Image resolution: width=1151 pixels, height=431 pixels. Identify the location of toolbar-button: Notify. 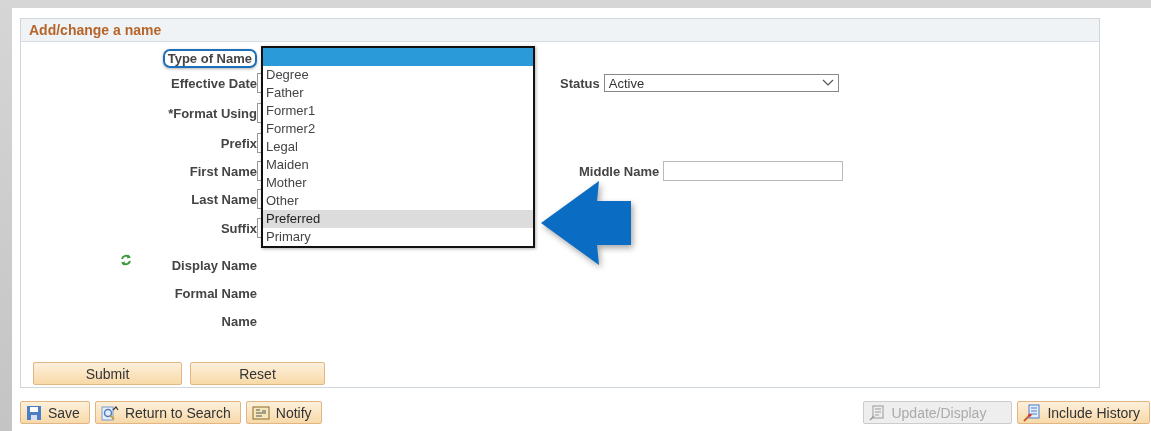
(283, 412).